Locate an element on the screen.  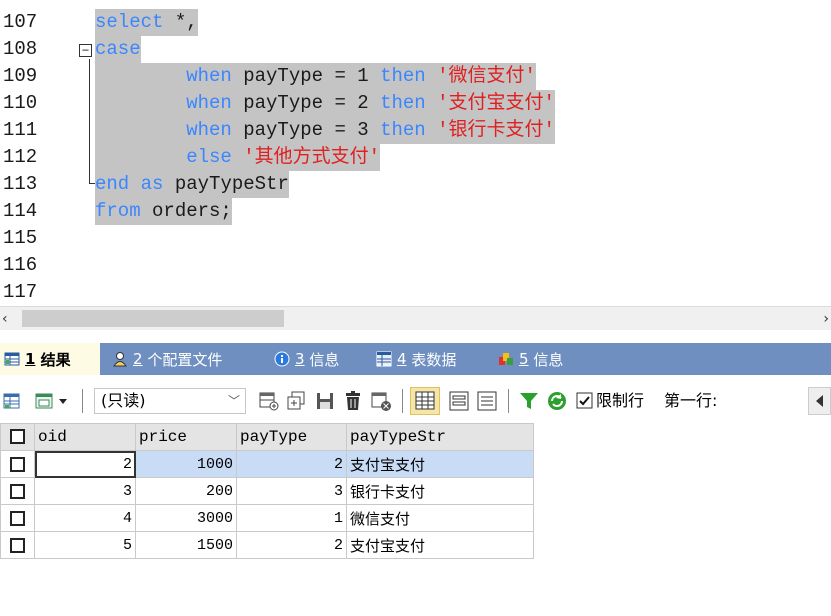
tab-table-data: 4 表数据 is located at coordinates (427, 359).